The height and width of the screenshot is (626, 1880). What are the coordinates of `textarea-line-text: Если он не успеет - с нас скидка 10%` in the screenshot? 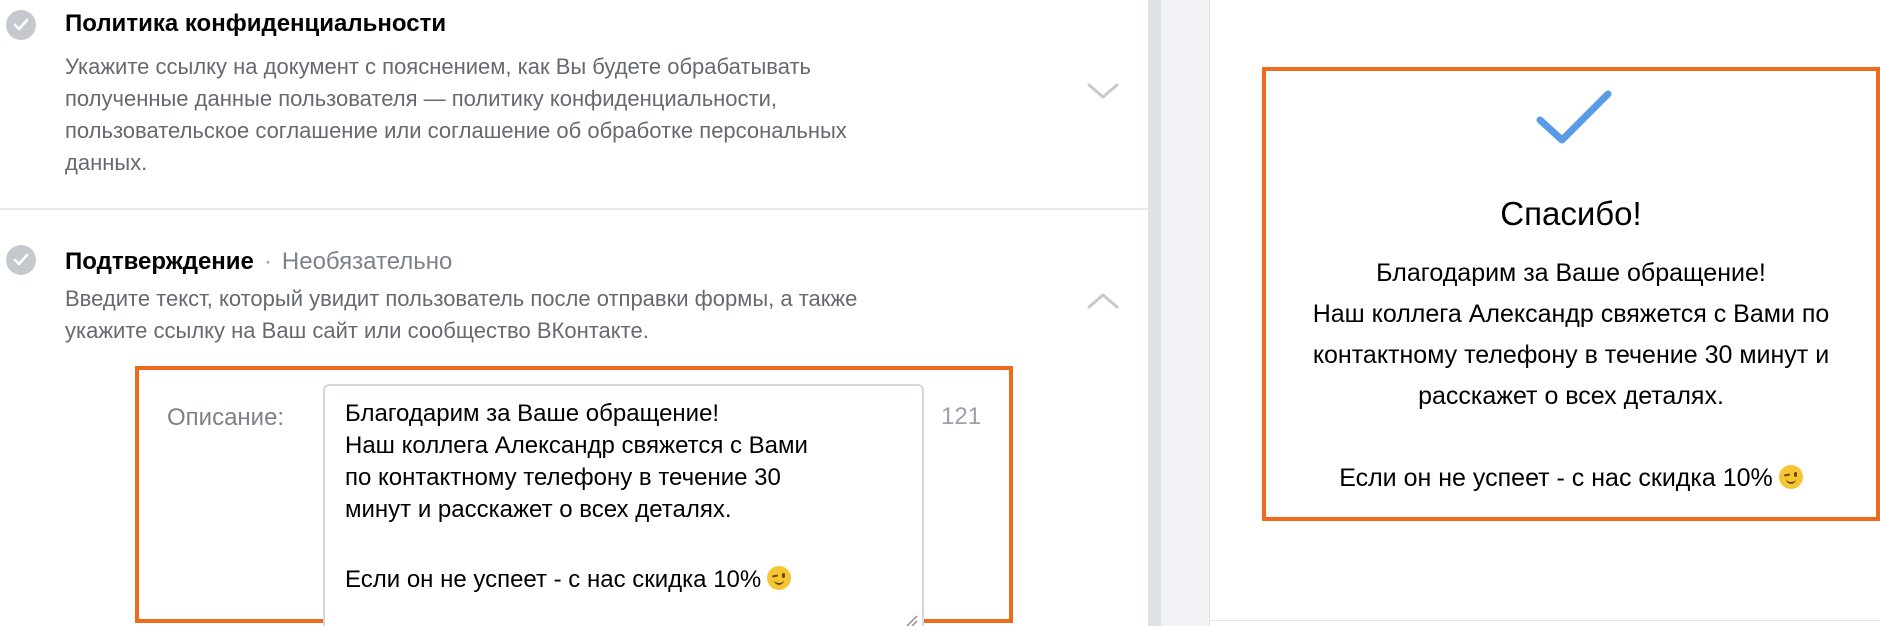 It's located at (553, 579).